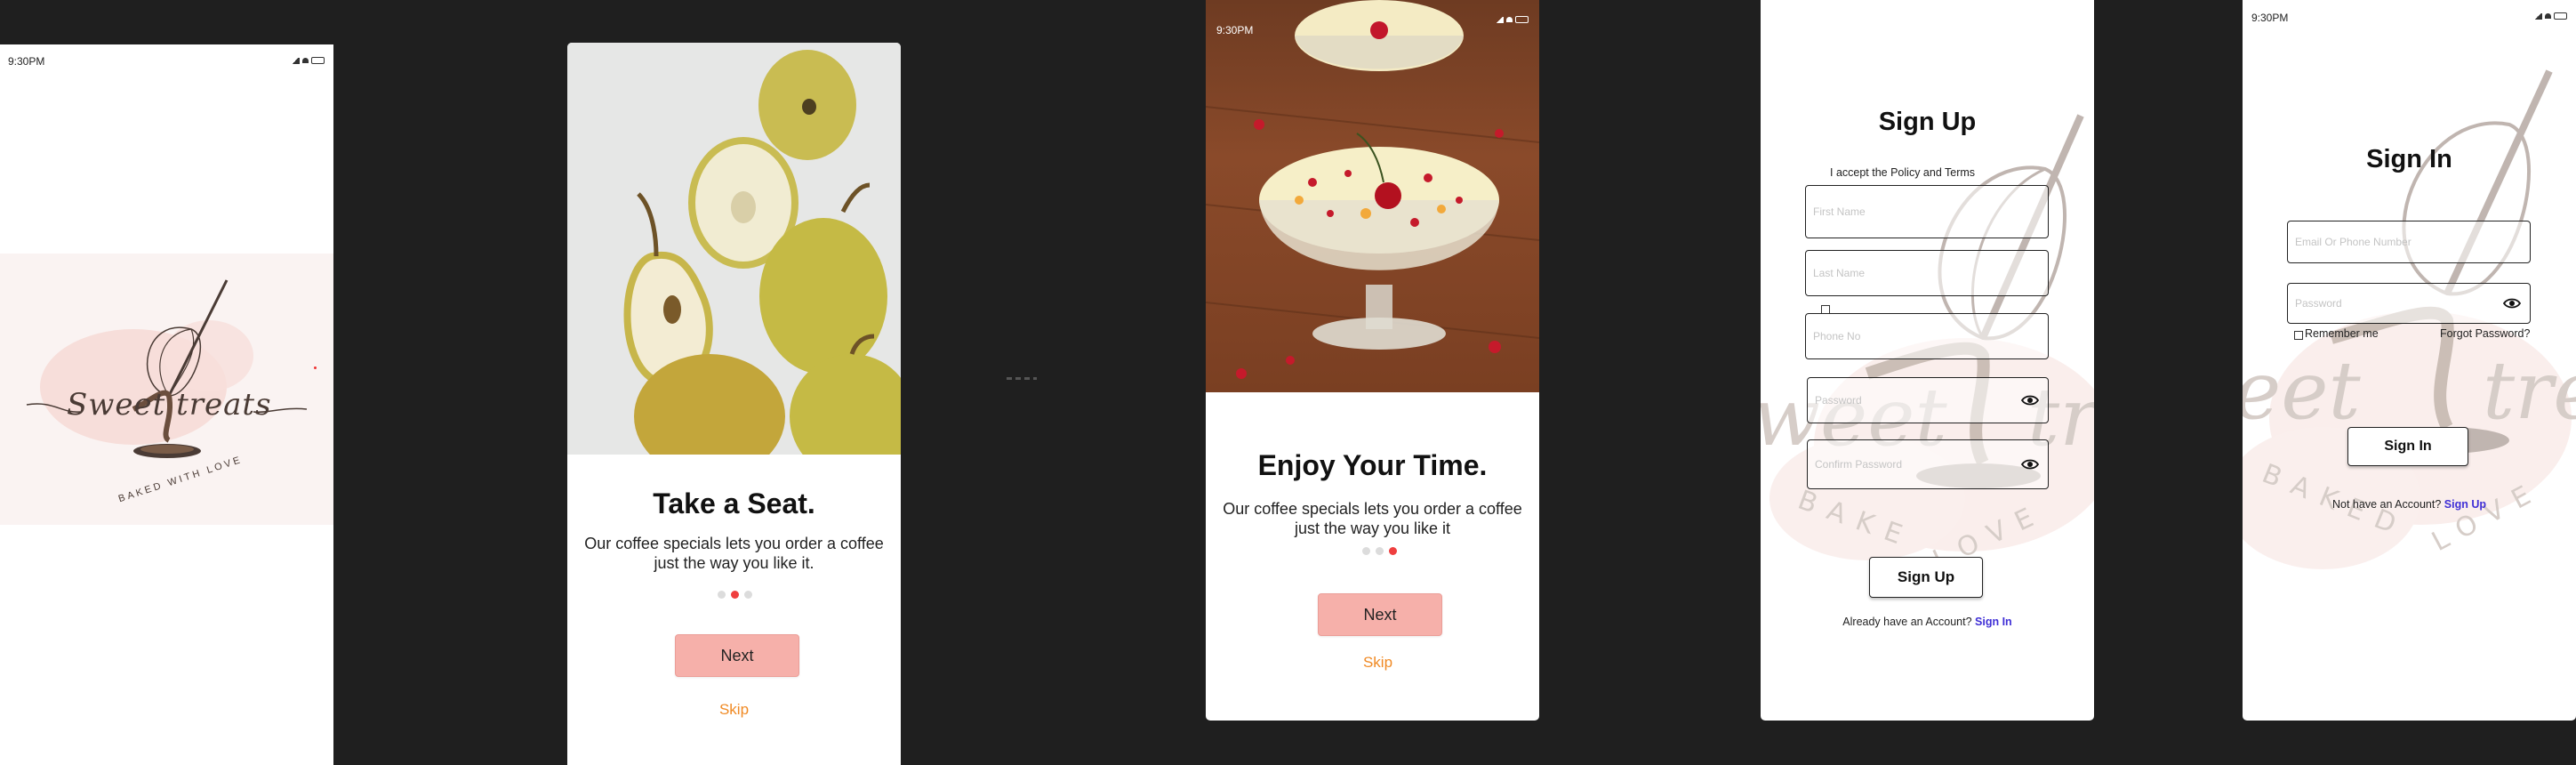  What do you see at coordinates (2407, 447) in the screenshot?
I see `signin-button: Sign In` at bounding box center [2407, 447].